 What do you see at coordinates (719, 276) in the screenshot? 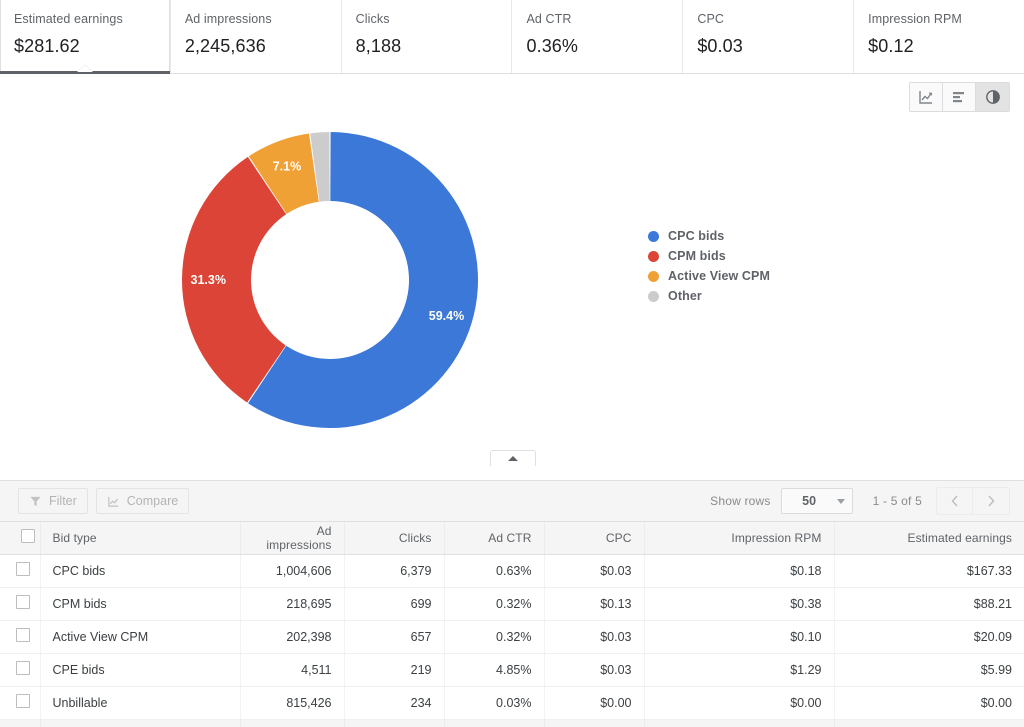
I see `legend-label: Active View CPM` at bounding box center [719, 276].